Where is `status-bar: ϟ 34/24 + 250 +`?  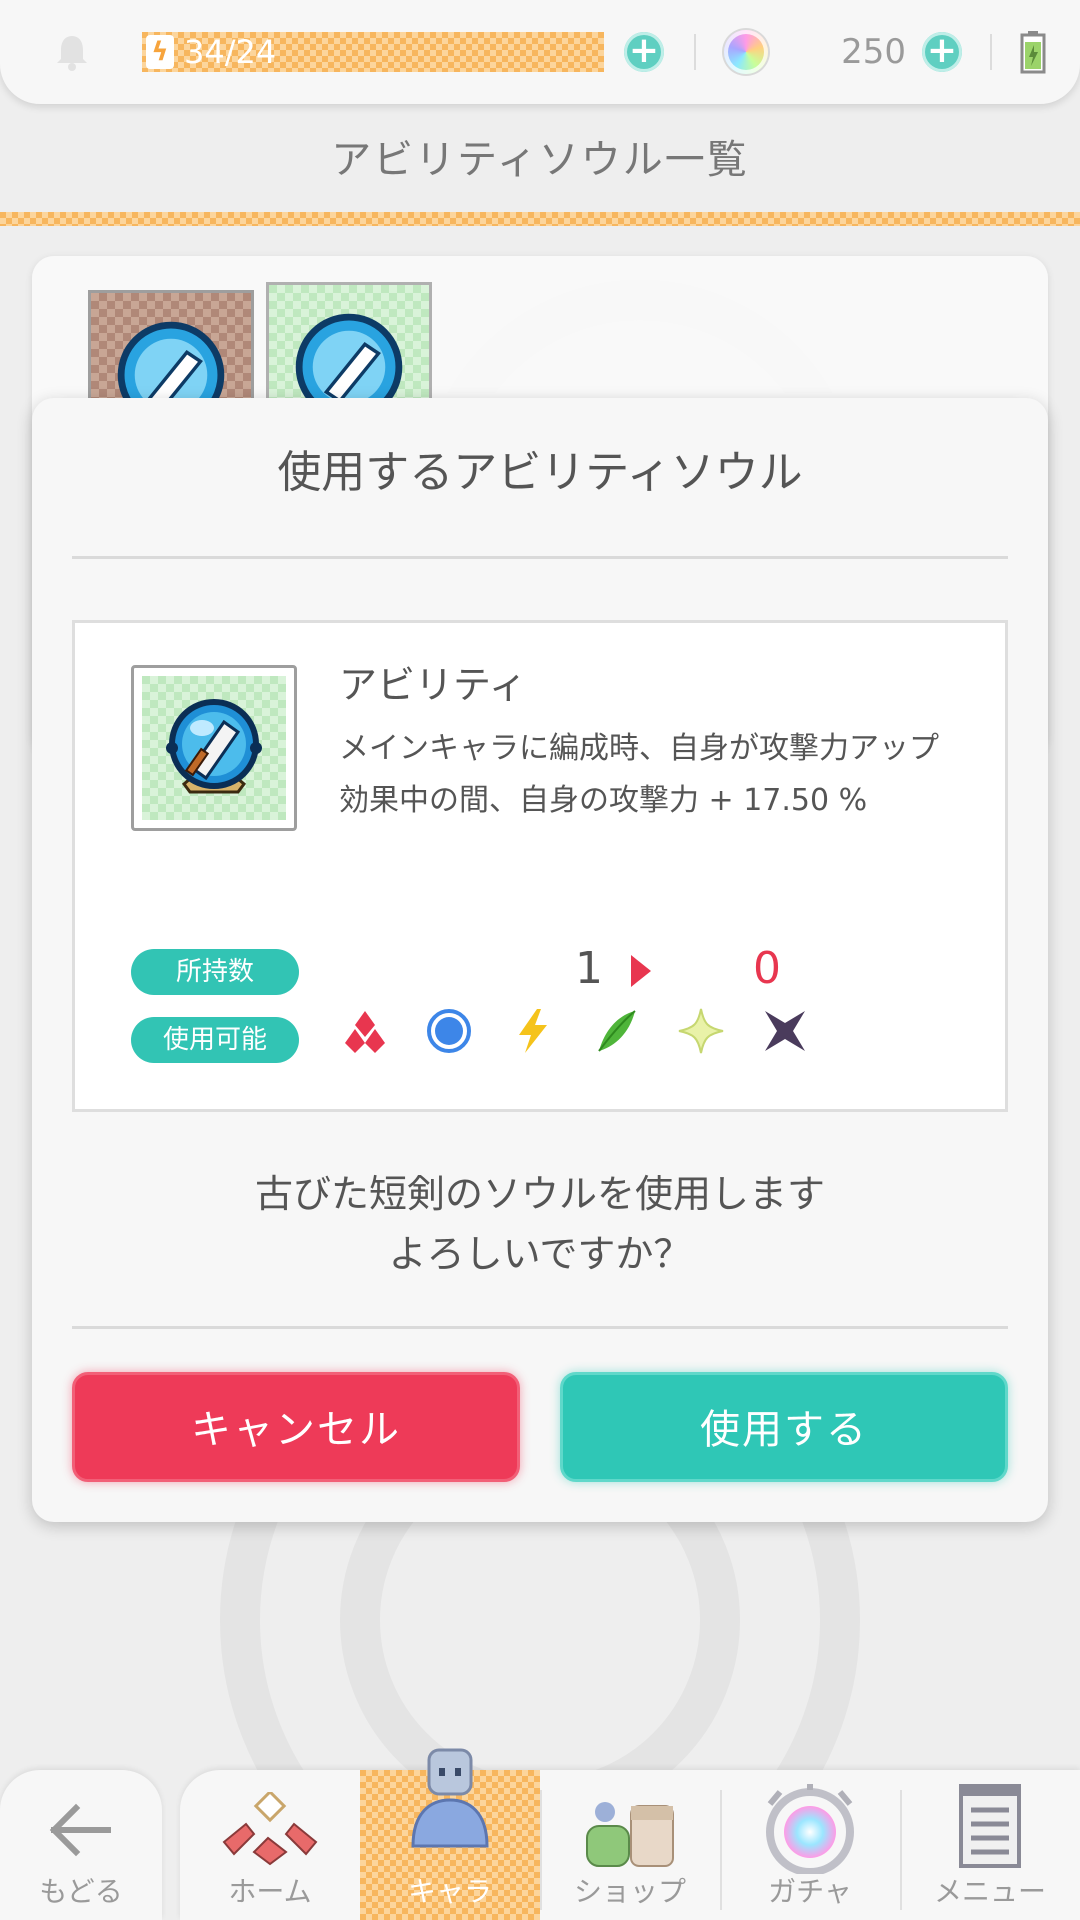 status-bar: ϟ 34/24 + 250 + is located at coordinates (540, 52).